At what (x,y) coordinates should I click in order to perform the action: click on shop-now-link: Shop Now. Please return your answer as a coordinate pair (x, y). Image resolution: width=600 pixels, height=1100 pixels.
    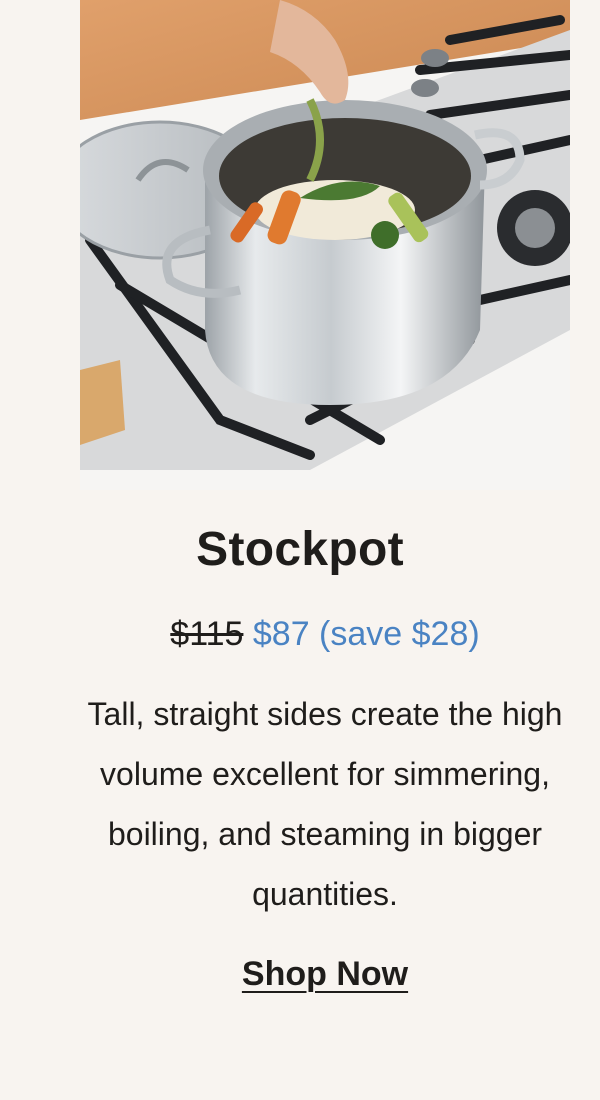
    Looking at the image, I should click on (325, 974).